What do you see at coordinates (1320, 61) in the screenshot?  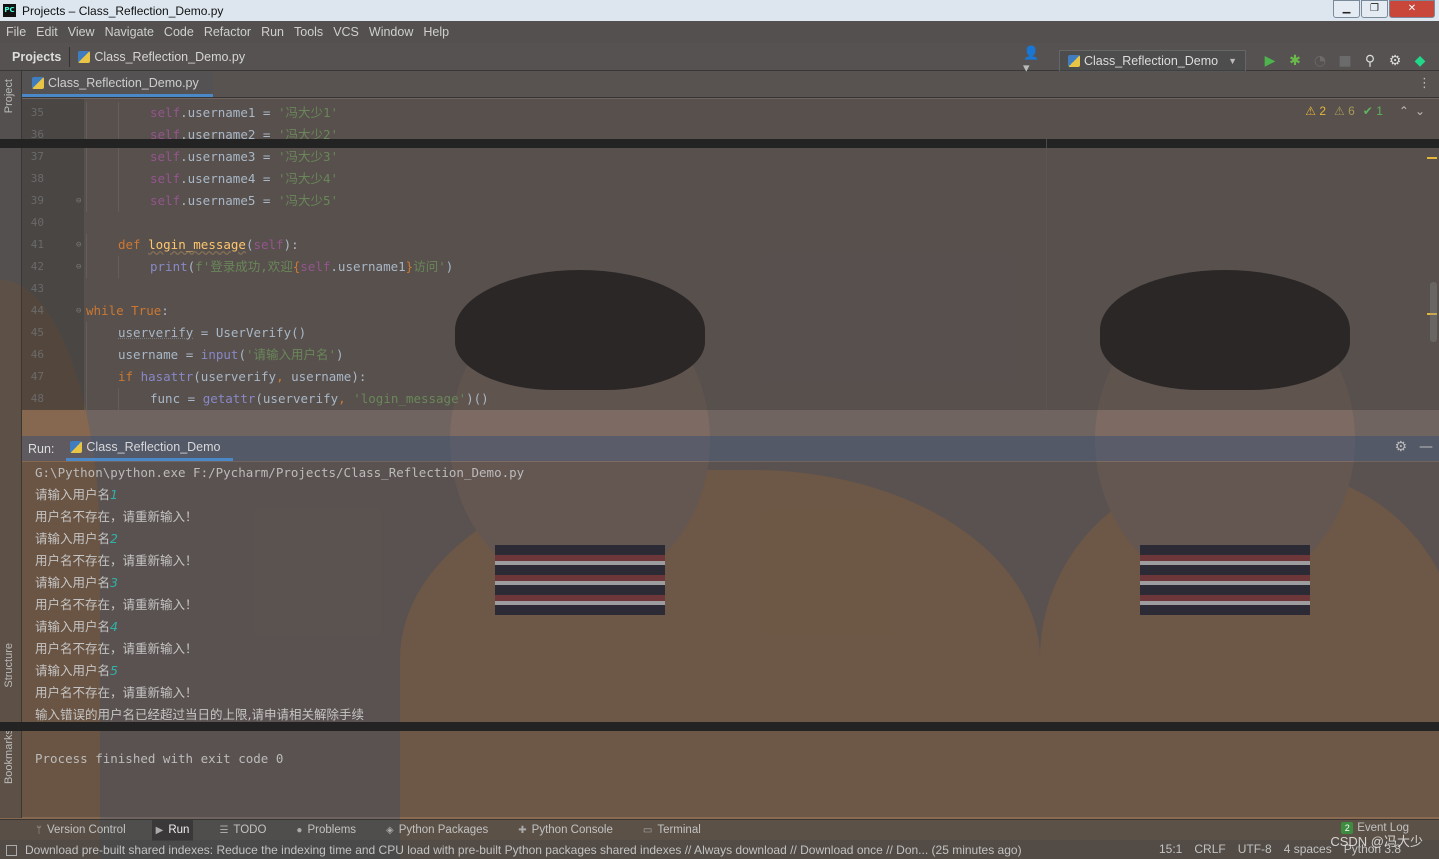 I see `coverage-icon: ◔` at bounding box center [1320, 61].